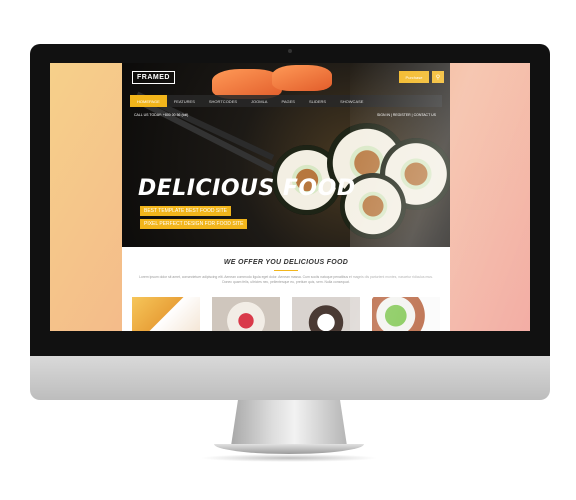 This screenshot has width=576, height=500. I want to click on camera-icon, so click(290, 51).